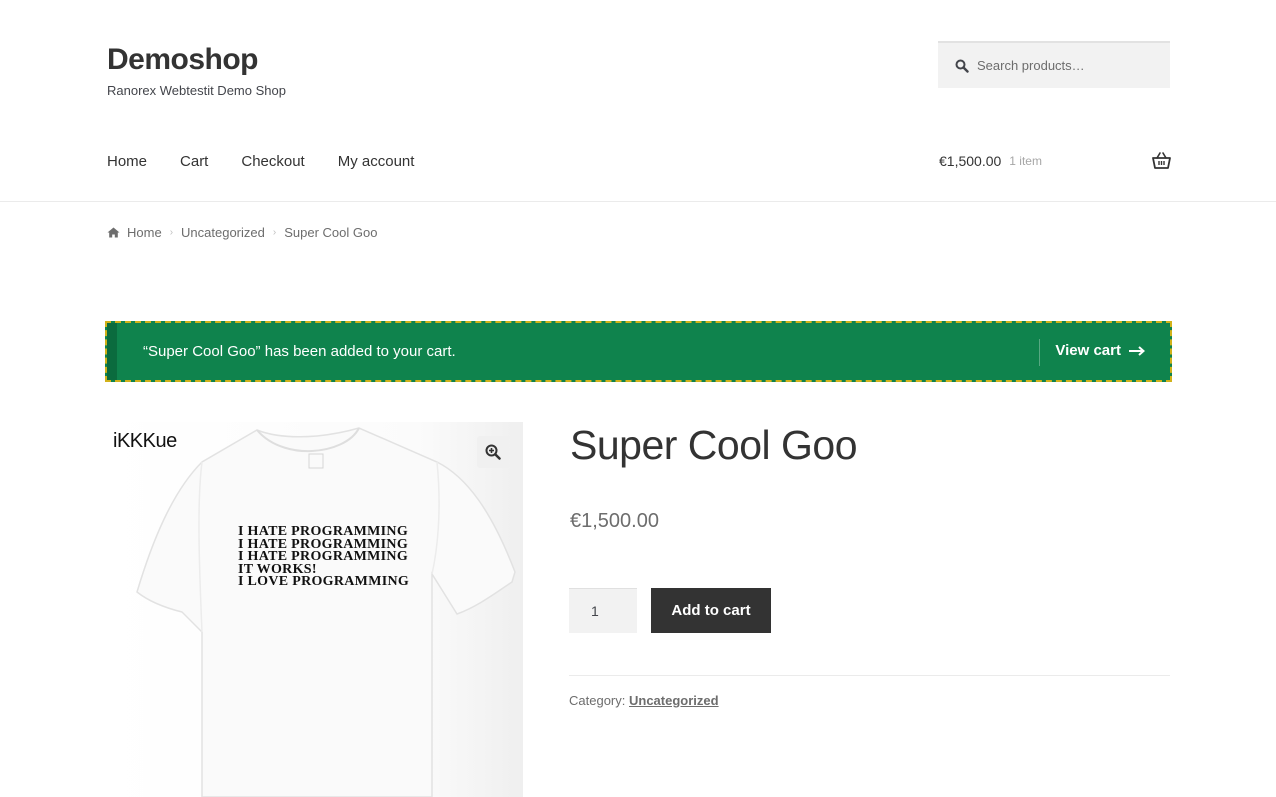 This screenshot has width=1276, height=797. What do you see at coordinates (603, 610) in the screenshot?
I see `quantity-input` at bounding box center [603, 610].